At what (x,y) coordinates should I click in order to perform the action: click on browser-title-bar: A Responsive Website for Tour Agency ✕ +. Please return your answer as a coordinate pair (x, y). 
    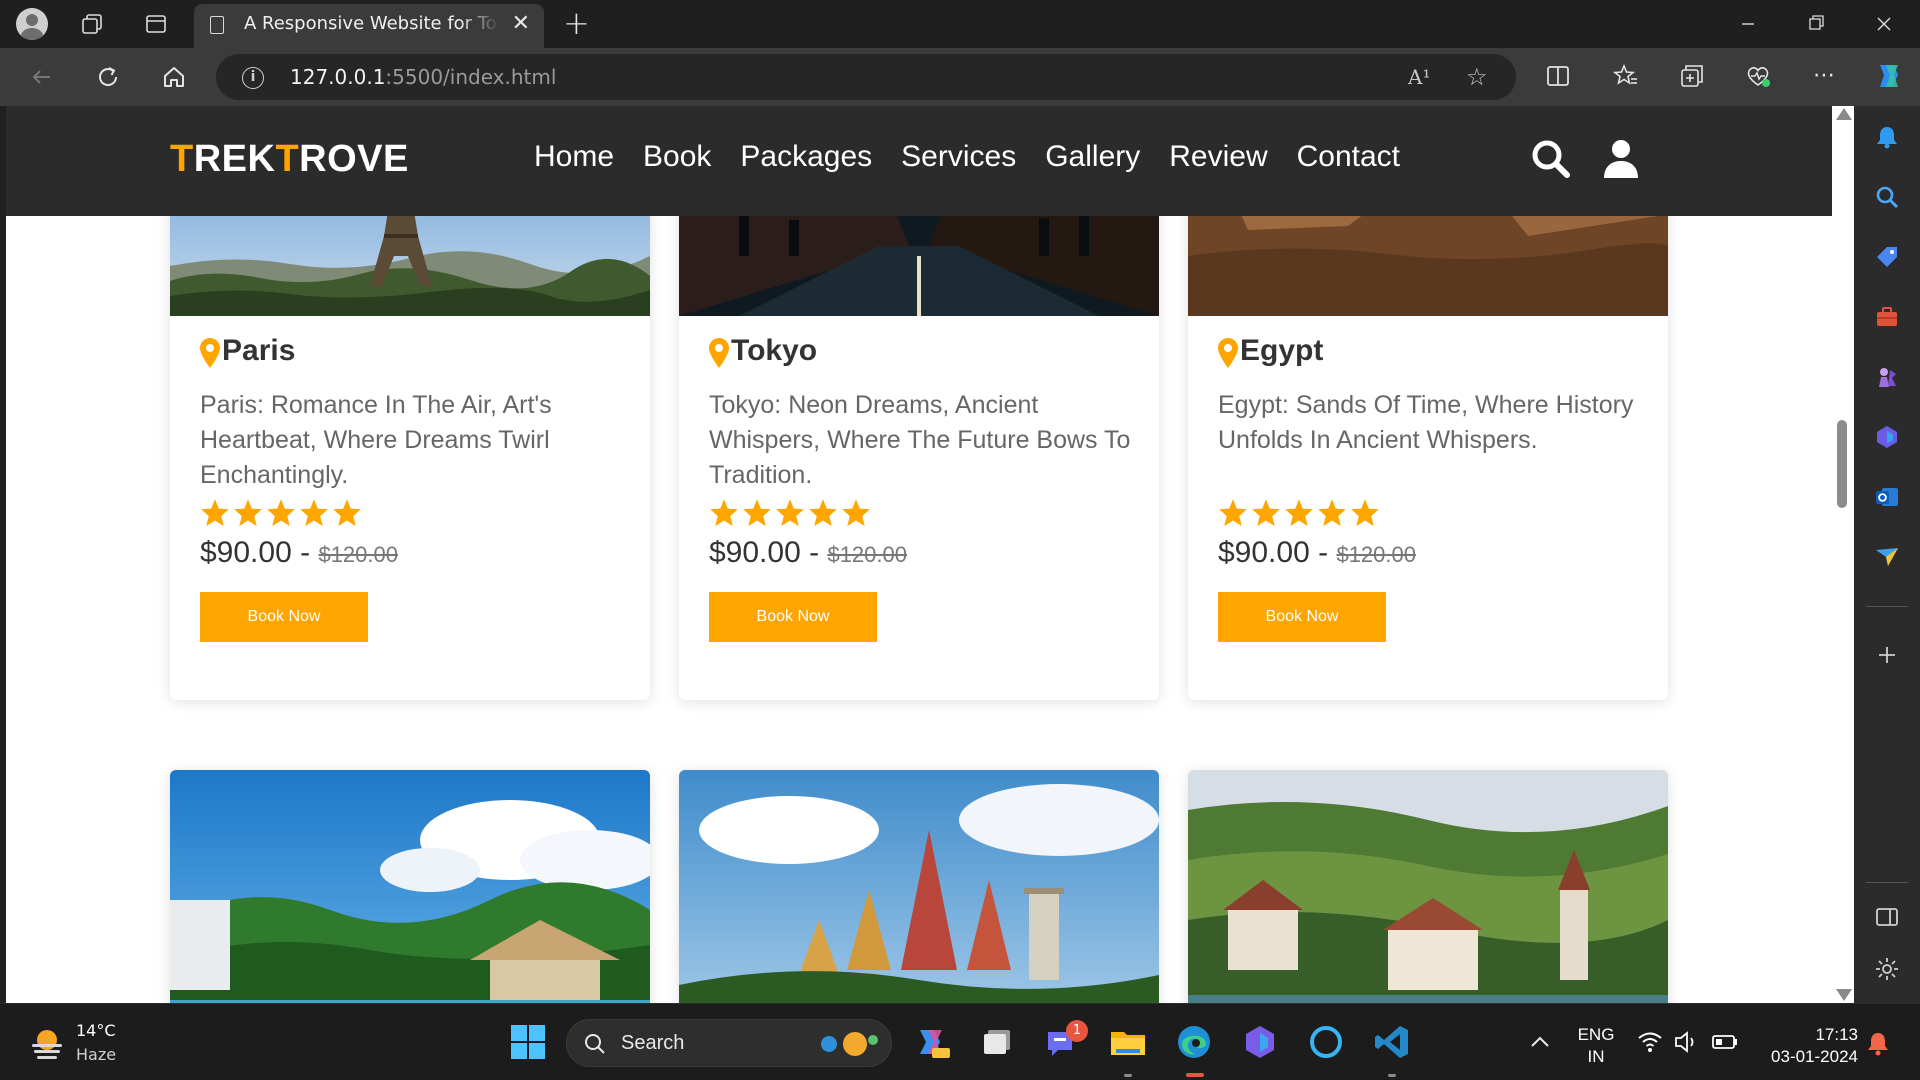
    Looking at the image, I should click on (960, 24).